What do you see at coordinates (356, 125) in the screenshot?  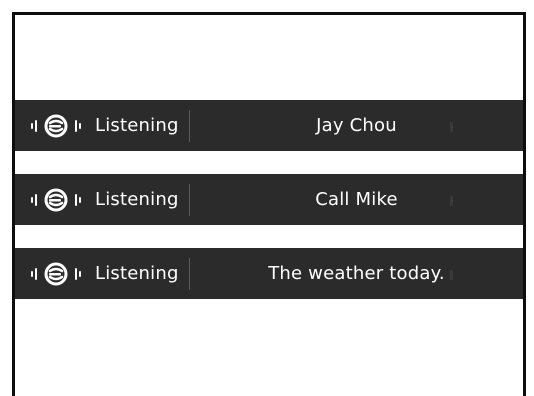 I see `voice-query-text: Jay Chou` at bounding box center [356, 125].